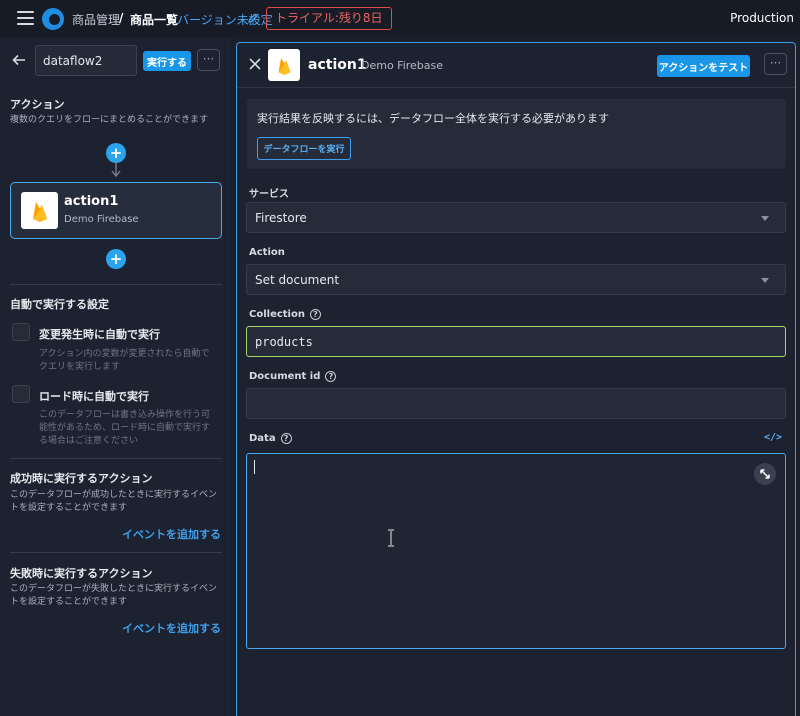 The height and width of the screenshot is (716, 800). What do you see at coordinates (101, 219) in the screenshot?
I see `action-card-source: Demo Firebase` at bounding box center [101, 219].